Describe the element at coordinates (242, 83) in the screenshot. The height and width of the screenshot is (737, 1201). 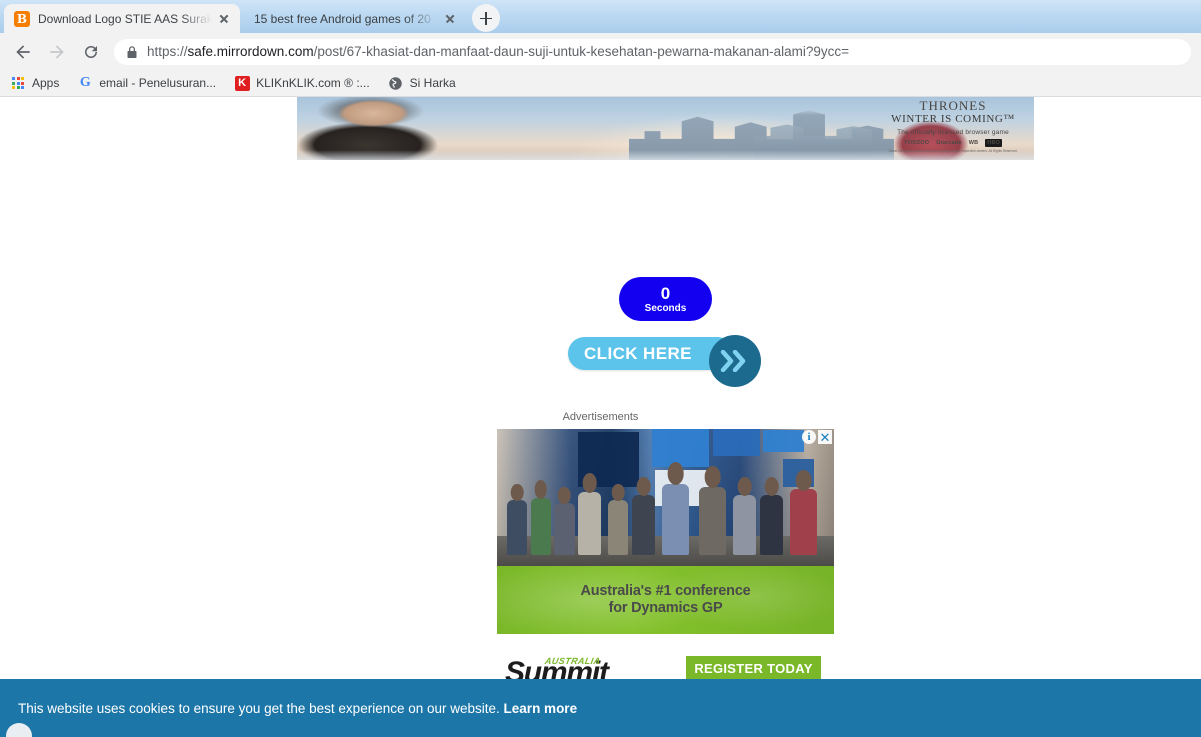
I see `kliknklik-k-icon: K` at that location.